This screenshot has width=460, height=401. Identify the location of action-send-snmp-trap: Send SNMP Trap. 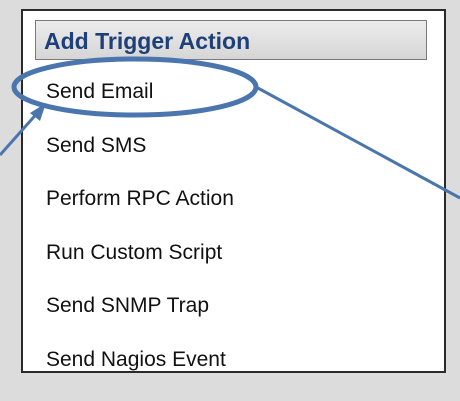
(236, 306).